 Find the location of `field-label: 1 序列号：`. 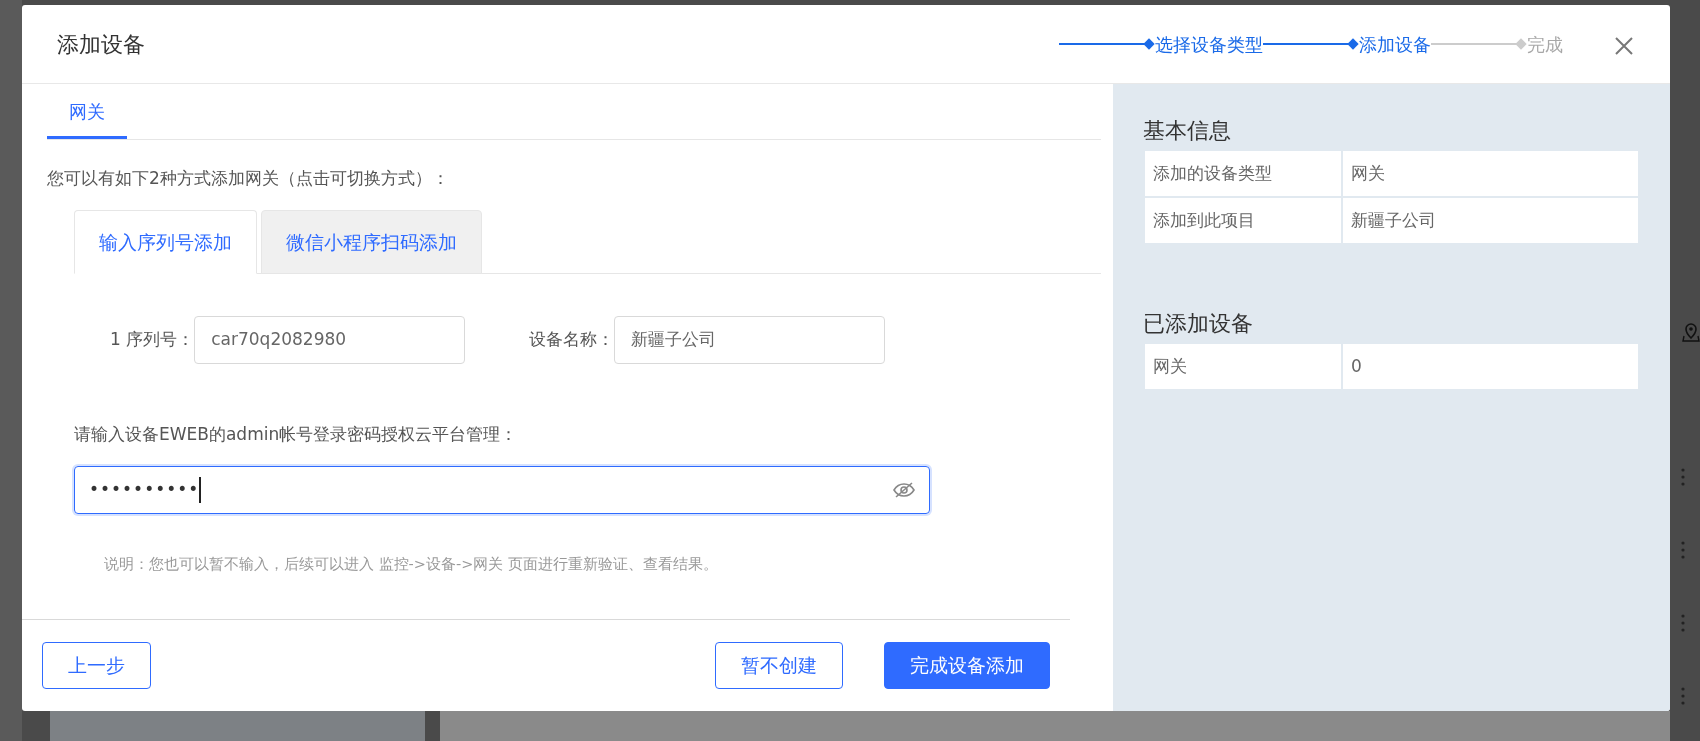

field-label: 1 序列号： is located at coordinates (152, 340).